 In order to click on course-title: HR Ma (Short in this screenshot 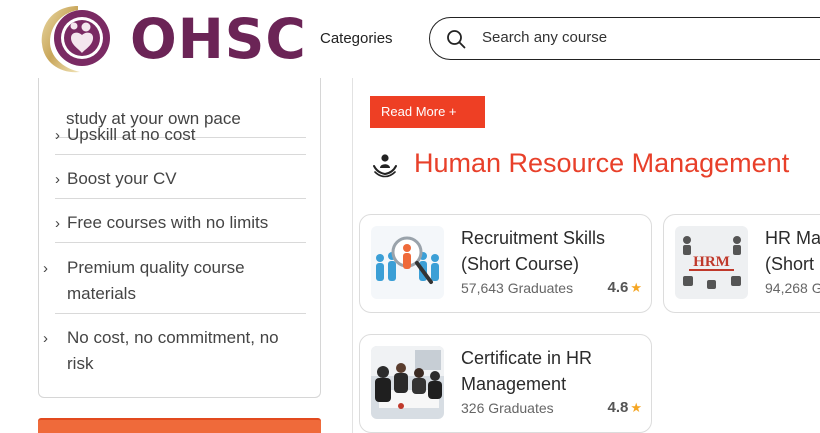, I will do `click(792, 251)`.